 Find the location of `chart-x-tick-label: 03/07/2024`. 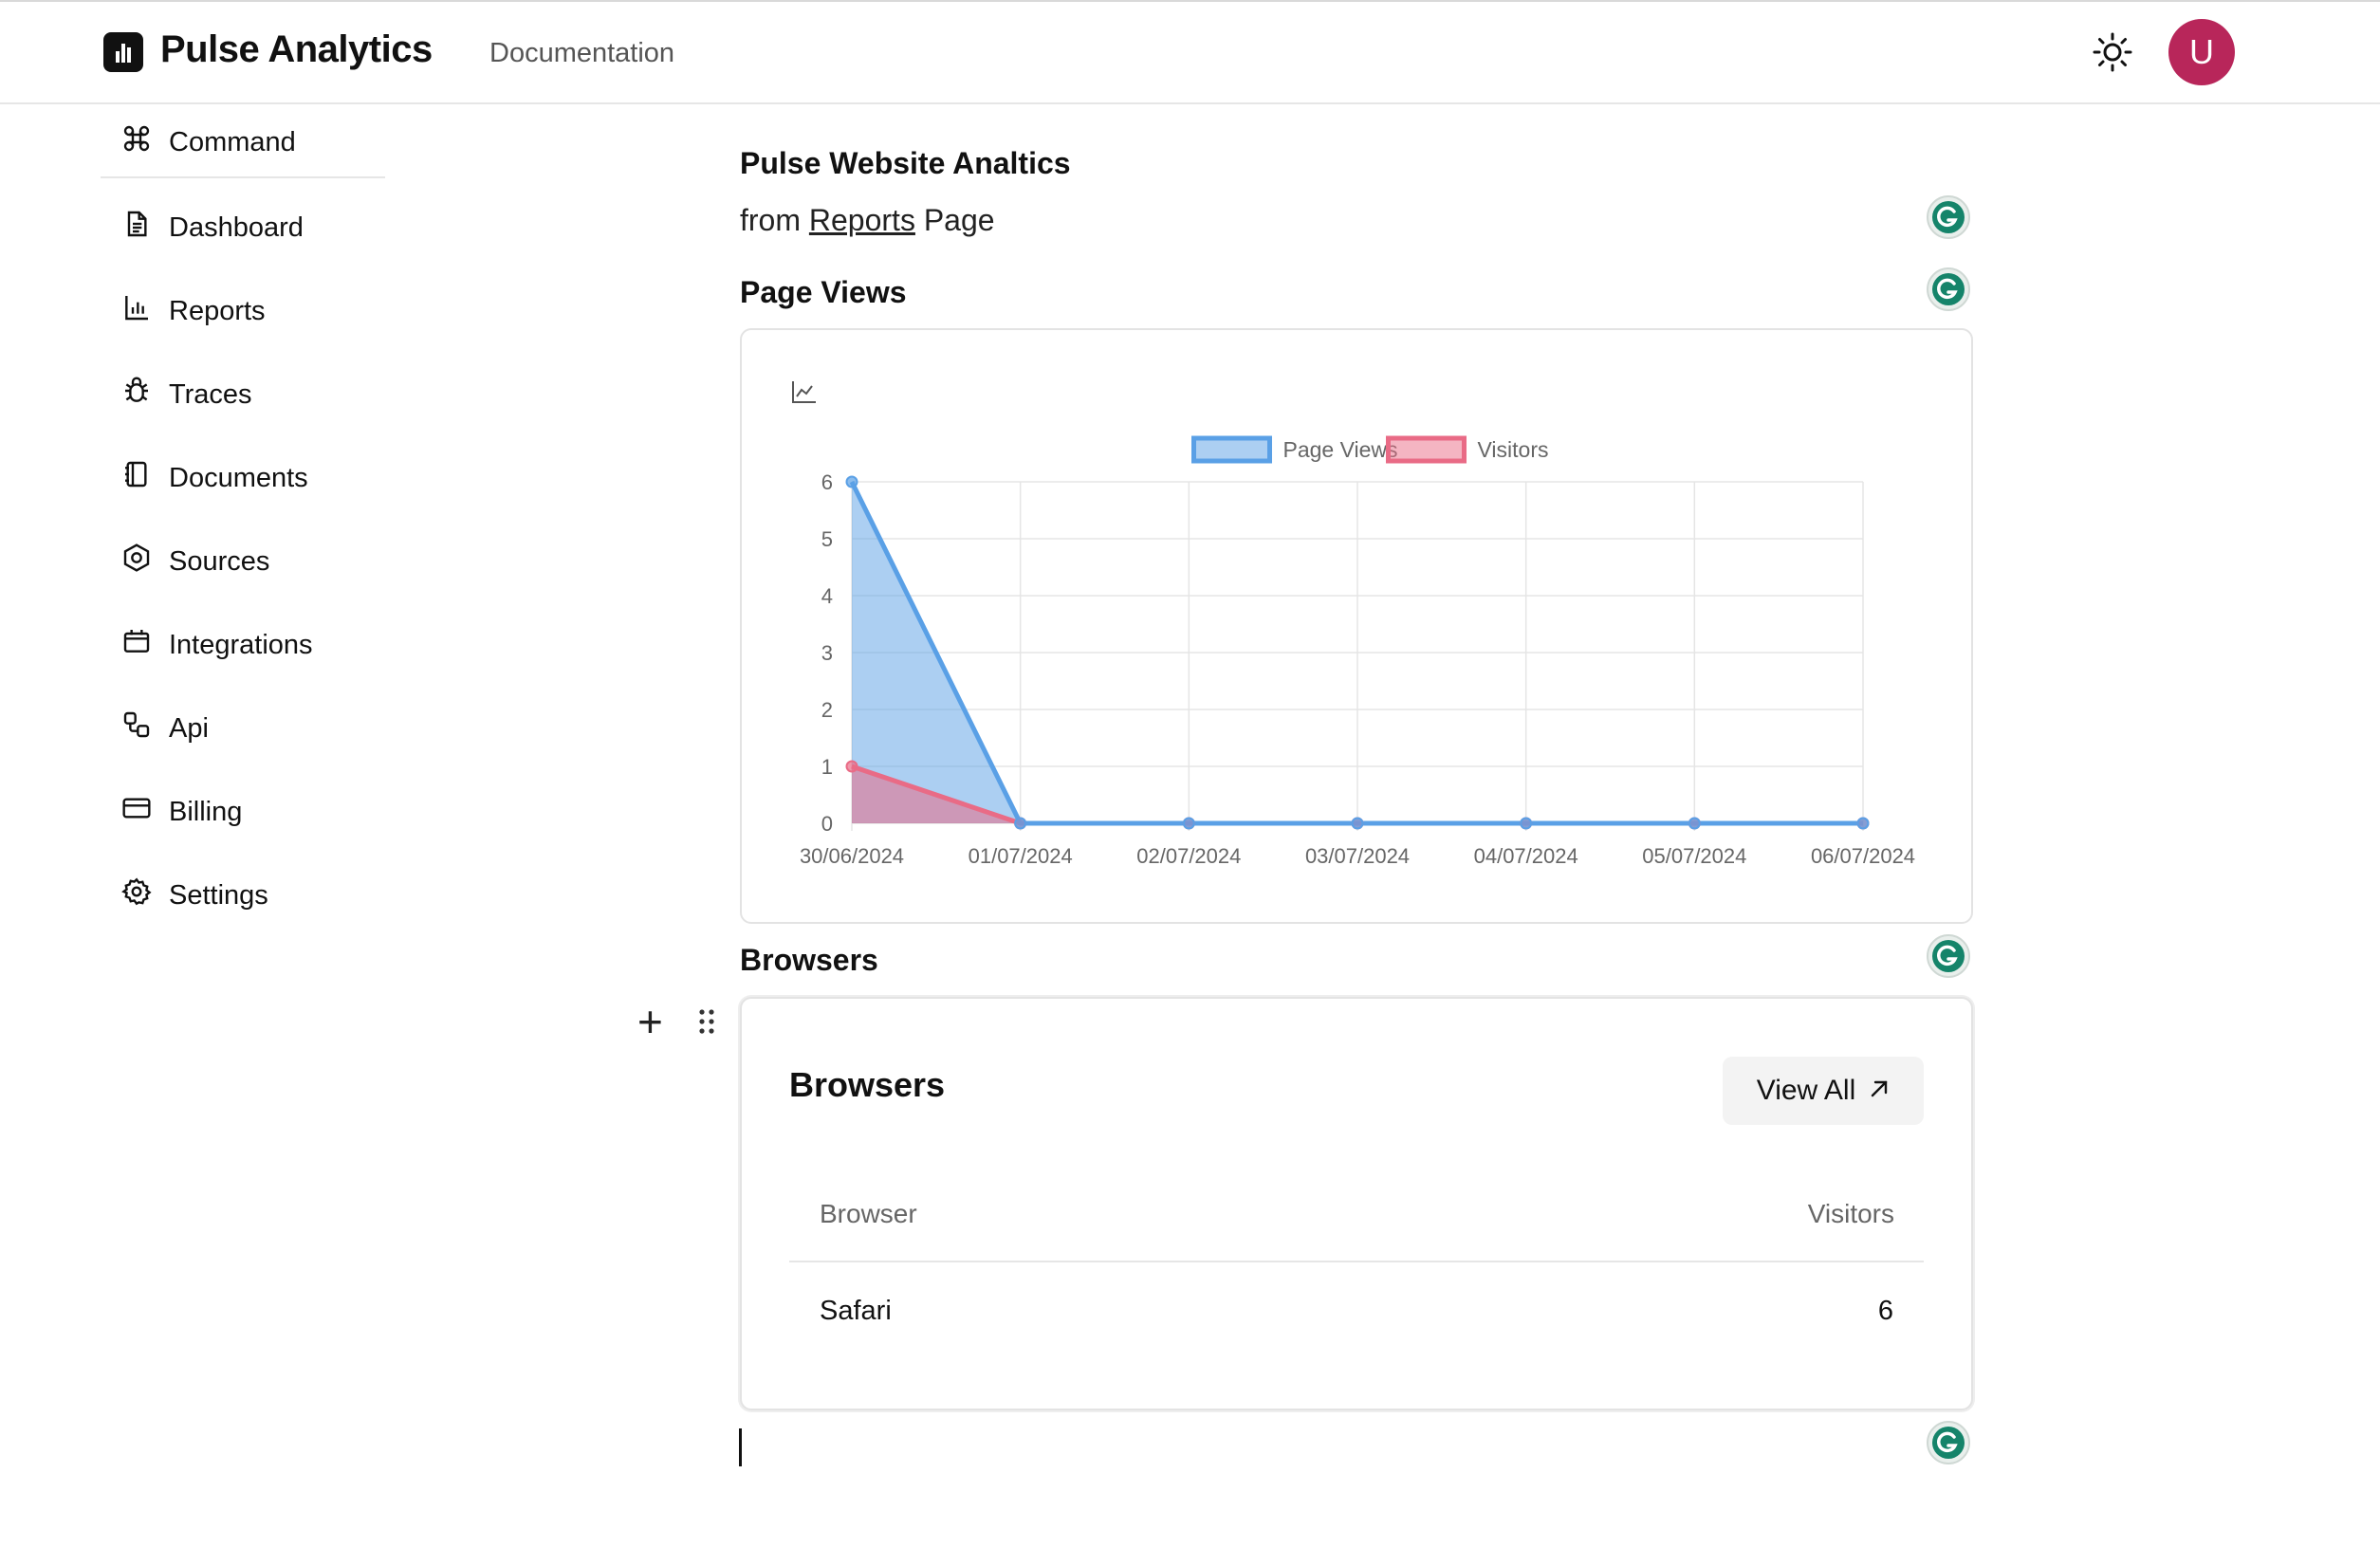

chart-x-tick-label: 03/07/2024 is located at coordinates (1357, 856).